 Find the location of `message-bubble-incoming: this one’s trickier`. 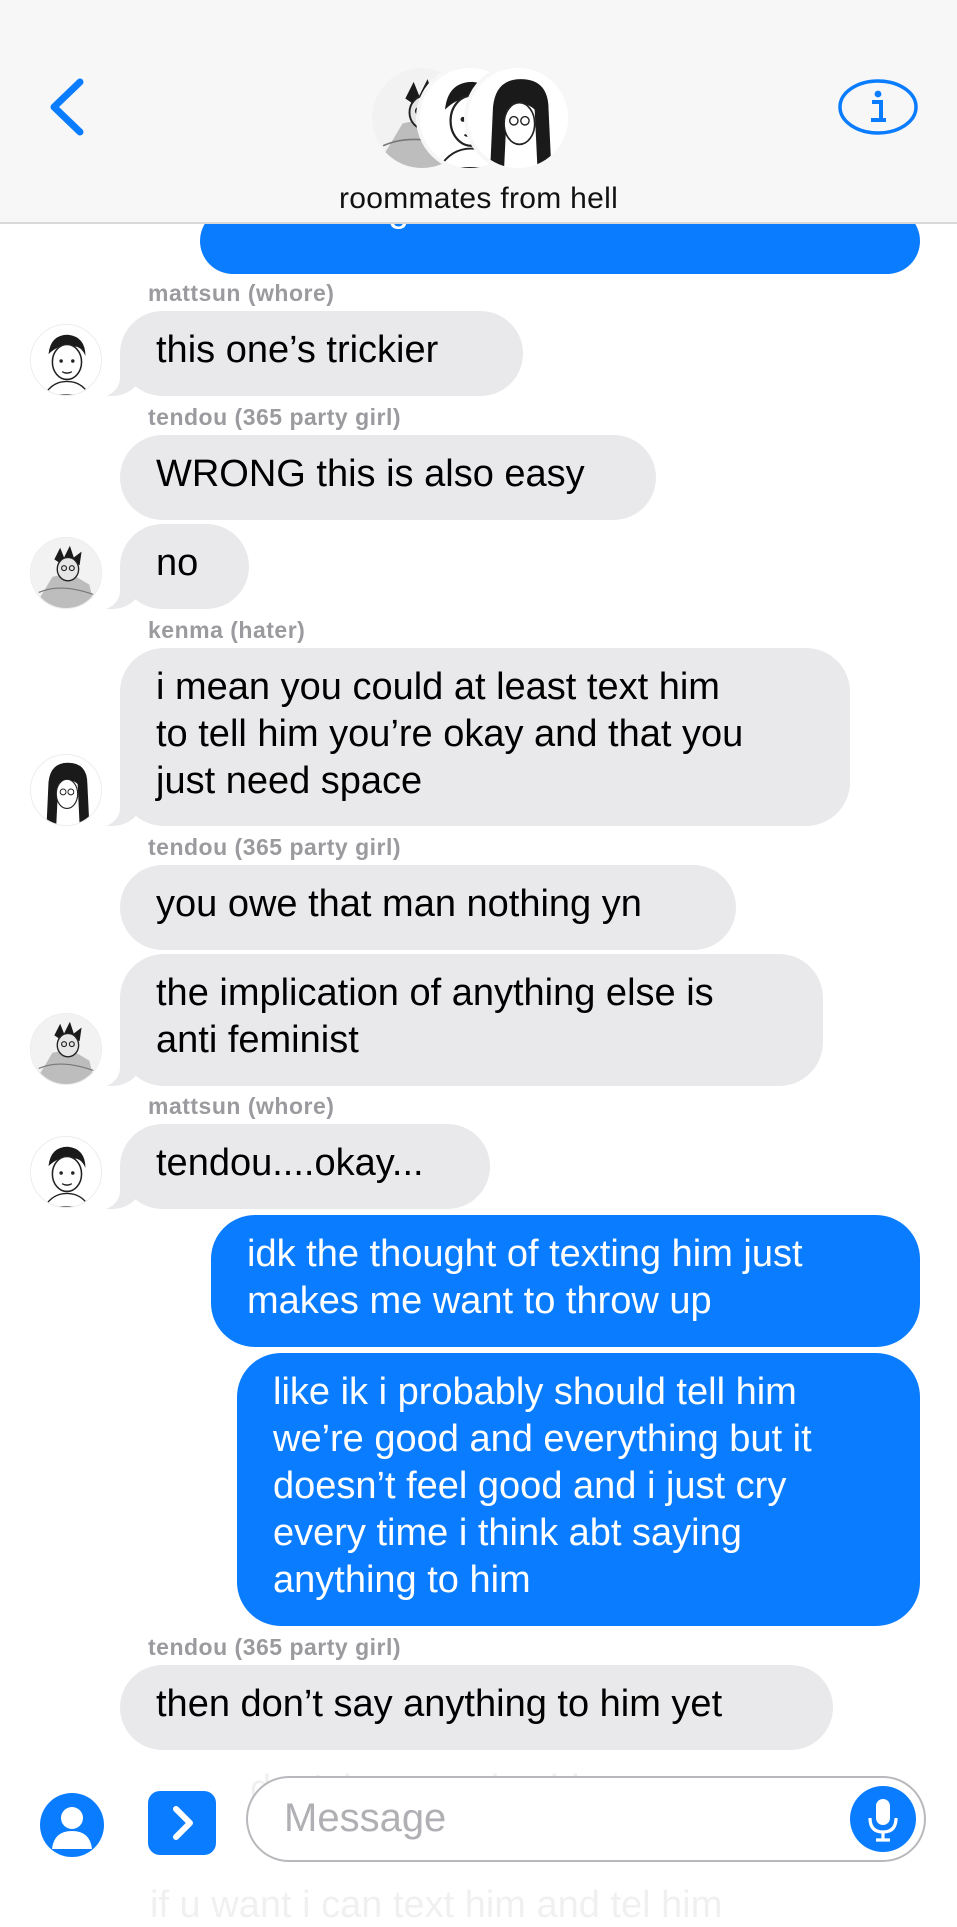

message-bubble-incoming: this one’s trickier is located at coordinates (304, 354).